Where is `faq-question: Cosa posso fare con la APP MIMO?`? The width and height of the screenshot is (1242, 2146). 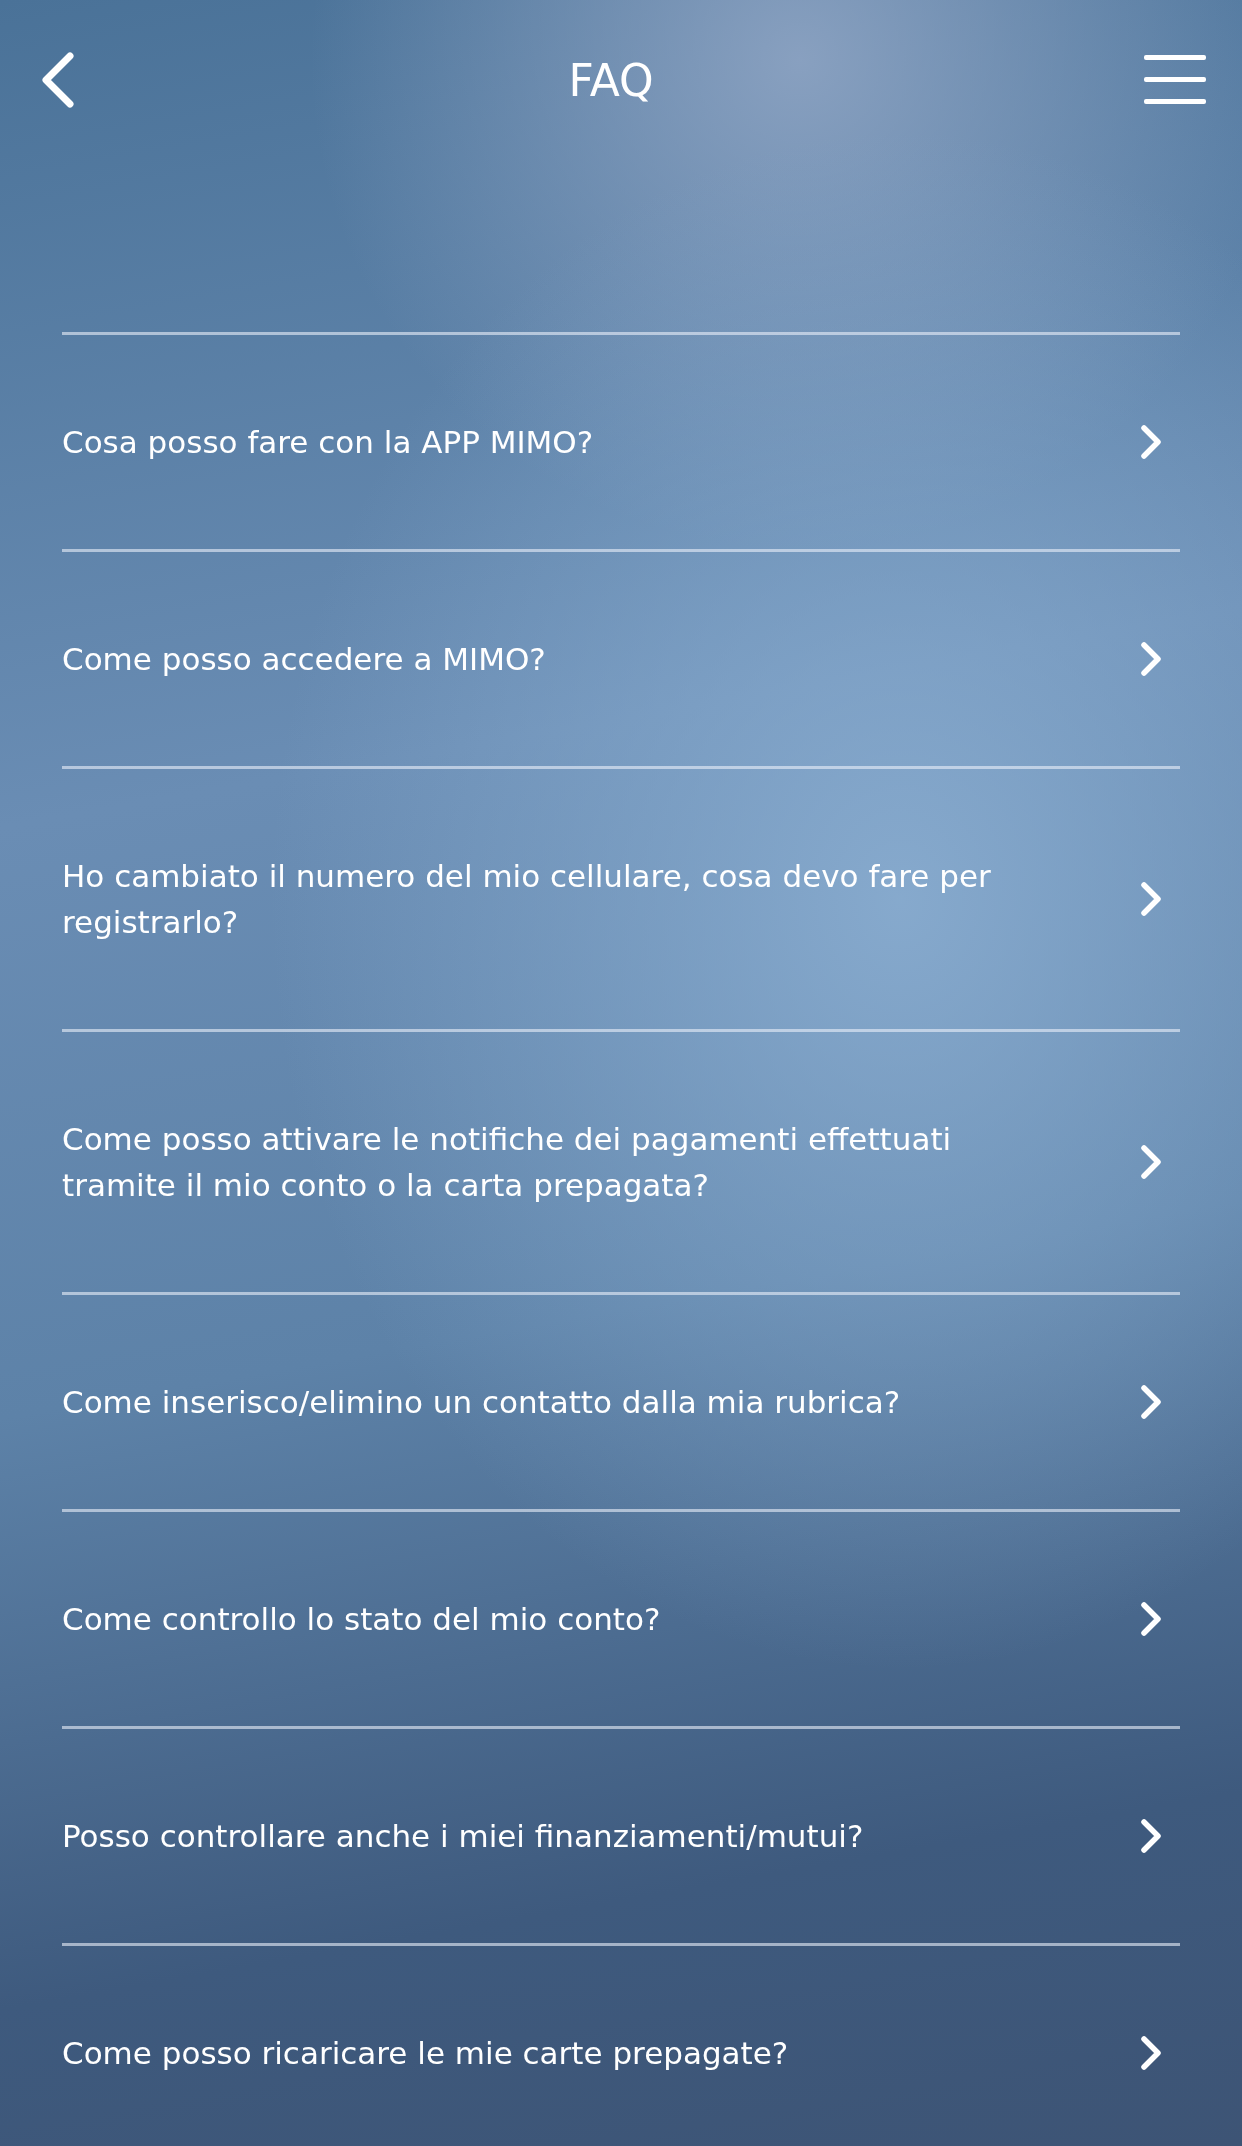
faq-question: Cosa posso fare con la APP MIMO? is located at coordinates (328, 442).